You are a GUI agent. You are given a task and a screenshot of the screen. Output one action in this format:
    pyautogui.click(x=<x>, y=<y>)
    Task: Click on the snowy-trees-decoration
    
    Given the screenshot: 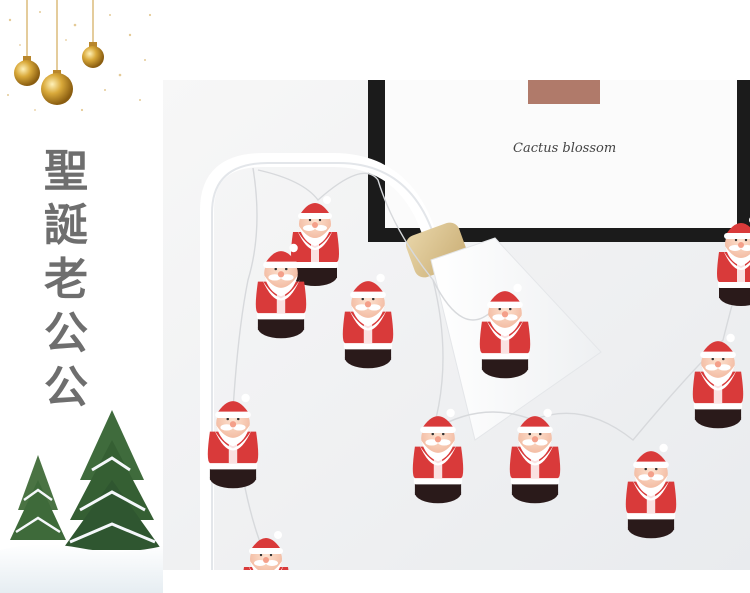 What is the action you would take?
    pyautogui.click(x=81, y=501)
    